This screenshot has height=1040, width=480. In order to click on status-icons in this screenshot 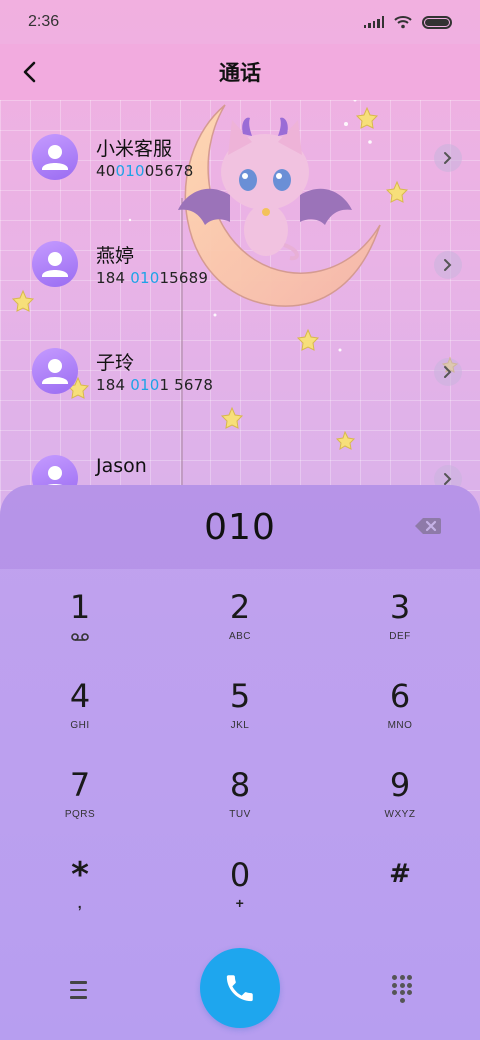, I will do `click(407, 22)`.